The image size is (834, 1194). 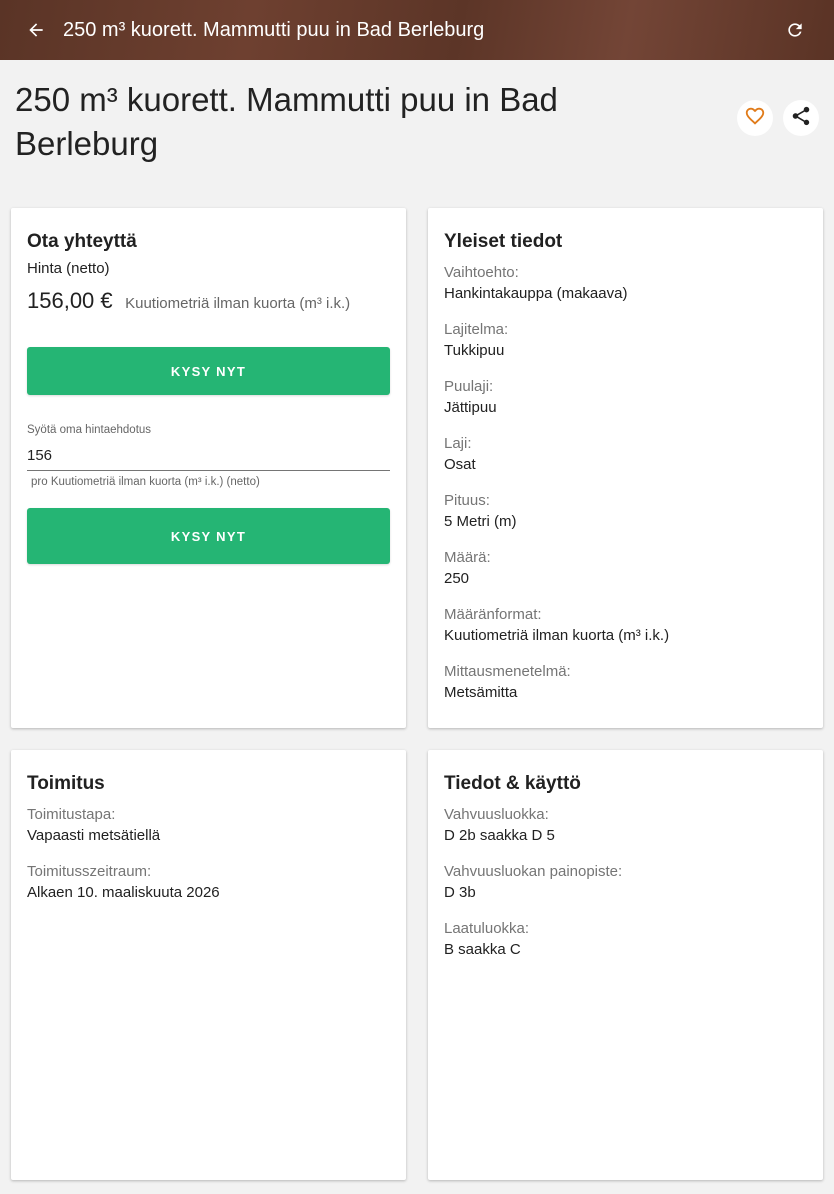 What do you see at coordinates (460, 464) in the screenshot?
I see `field-value: Osat` at bounding box center [460, 464].